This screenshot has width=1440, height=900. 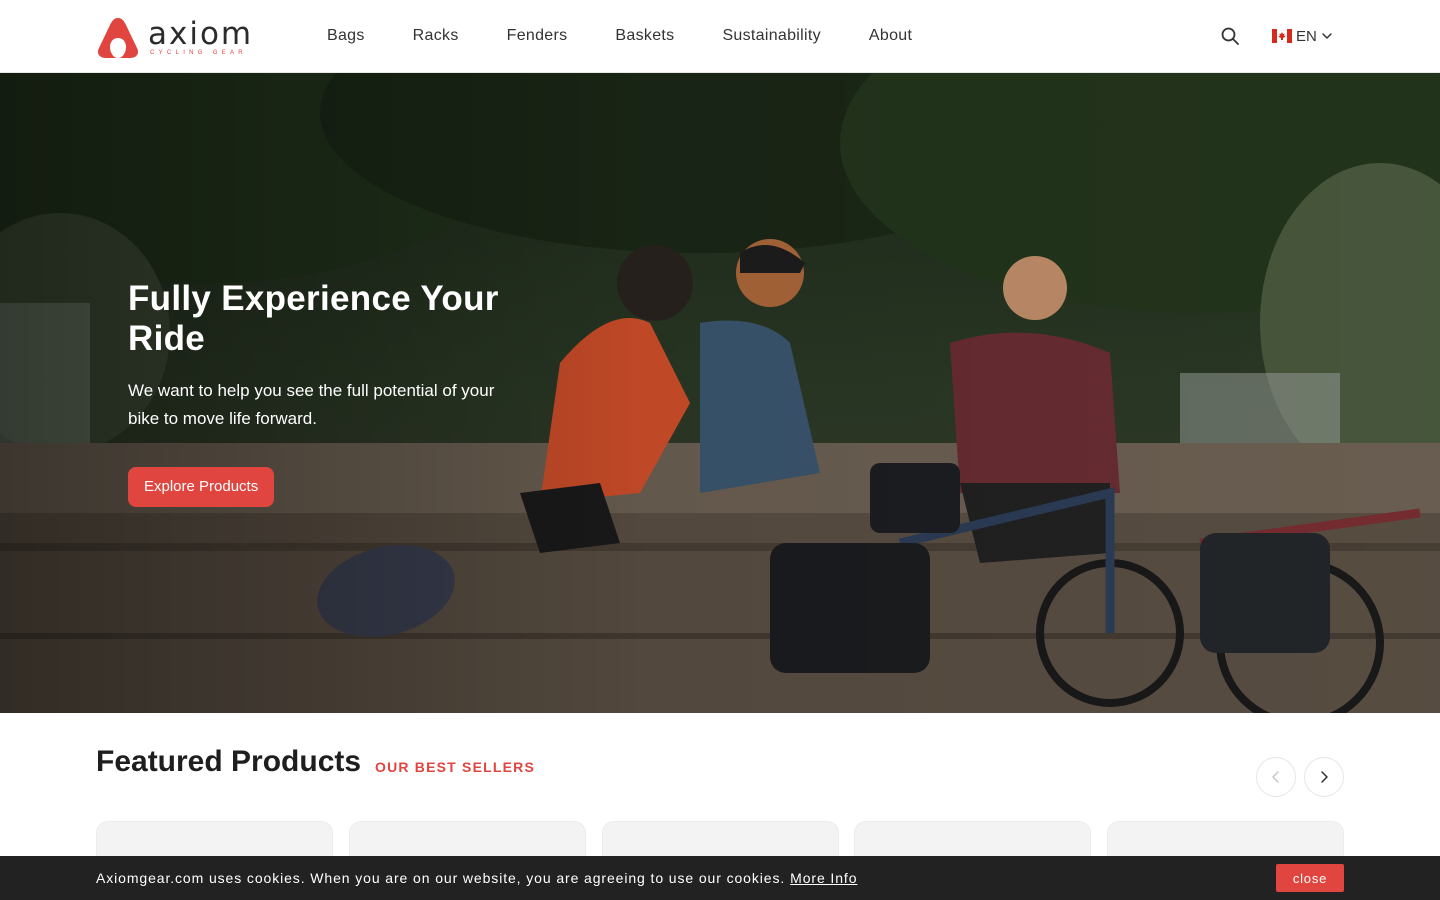 I want to click on axiom-logo-icon, so click(x=118, y=38).